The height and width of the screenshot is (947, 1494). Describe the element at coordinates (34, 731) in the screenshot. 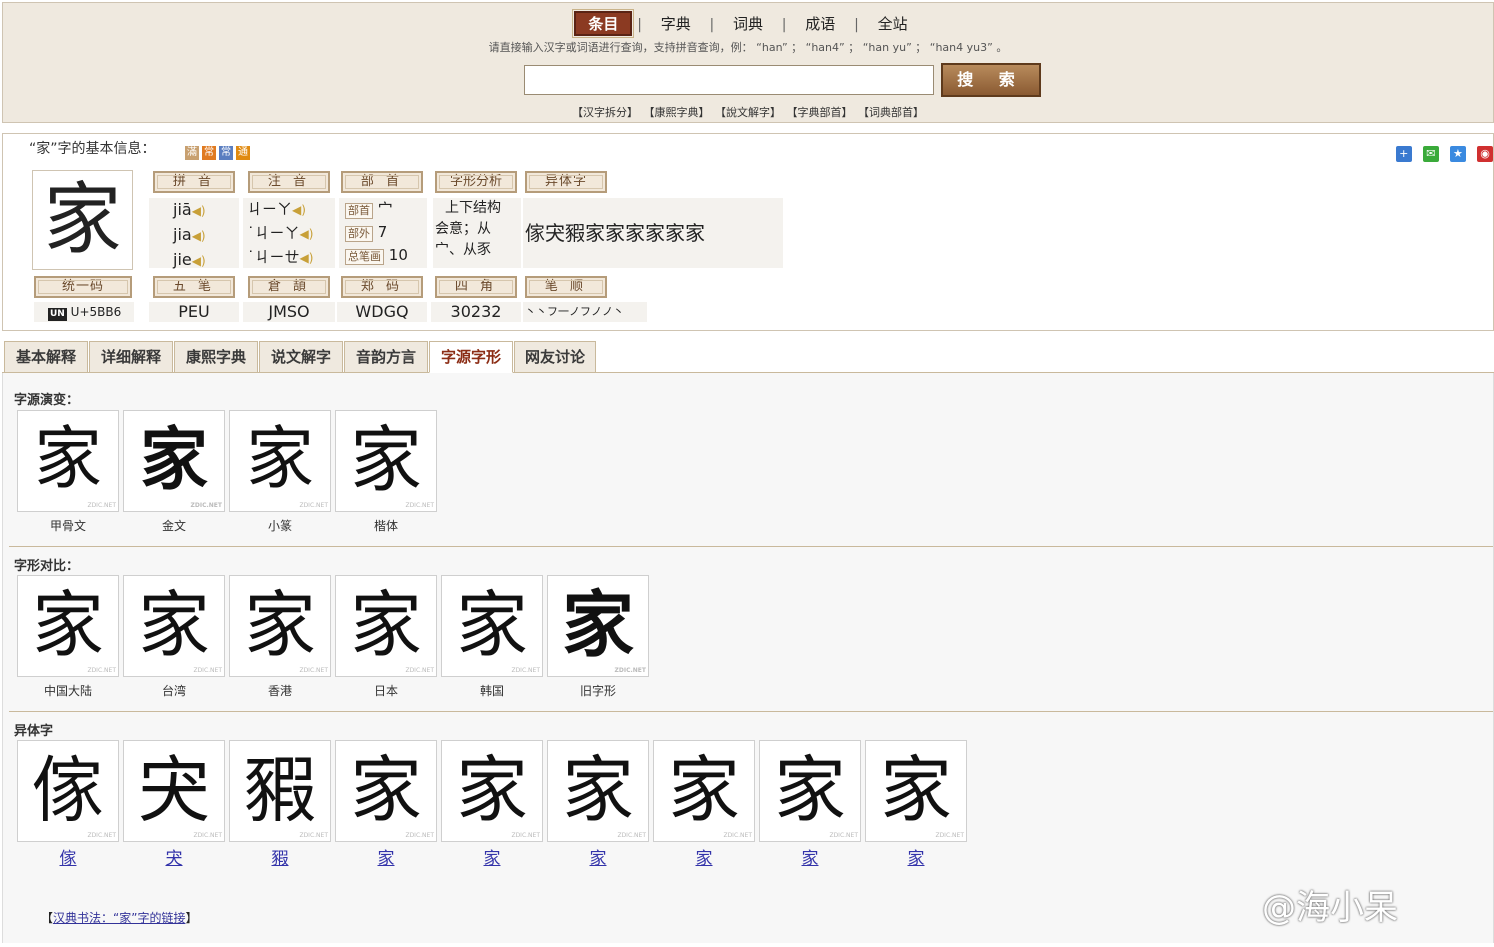

I see `section-variants-title: 异体字` at that location.